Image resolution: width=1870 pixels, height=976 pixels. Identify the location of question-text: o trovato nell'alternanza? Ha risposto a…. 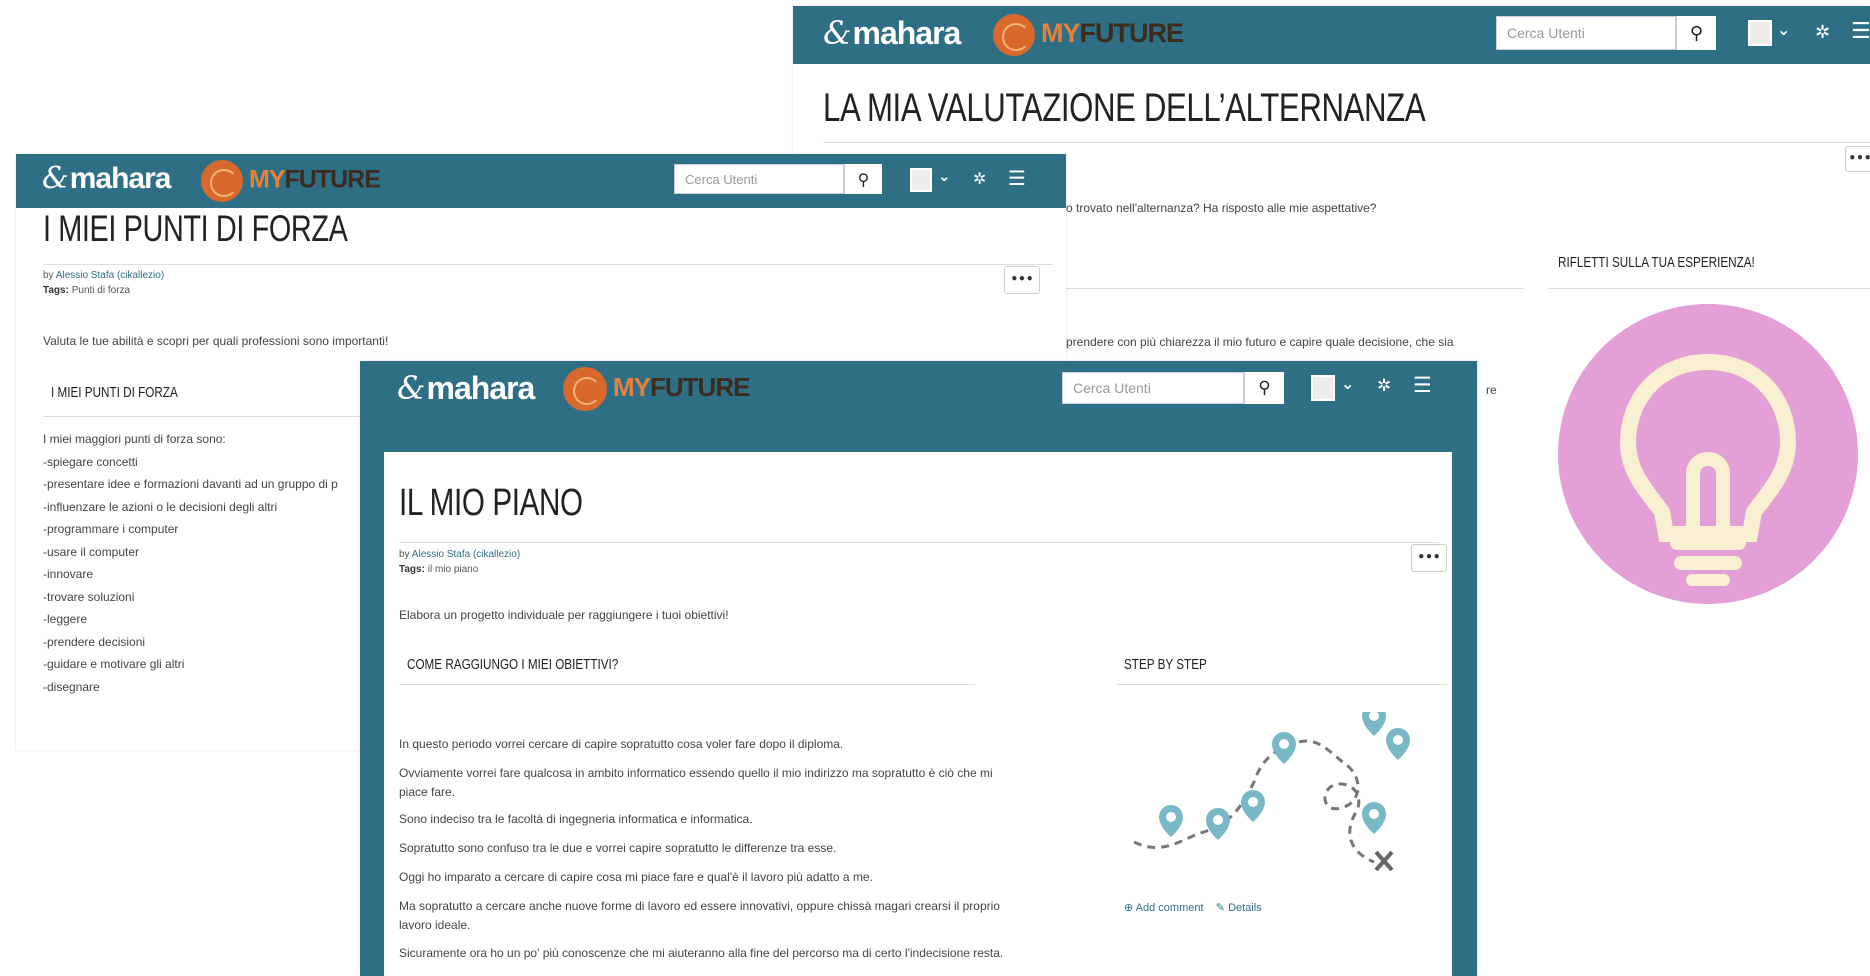
(1221, 208).